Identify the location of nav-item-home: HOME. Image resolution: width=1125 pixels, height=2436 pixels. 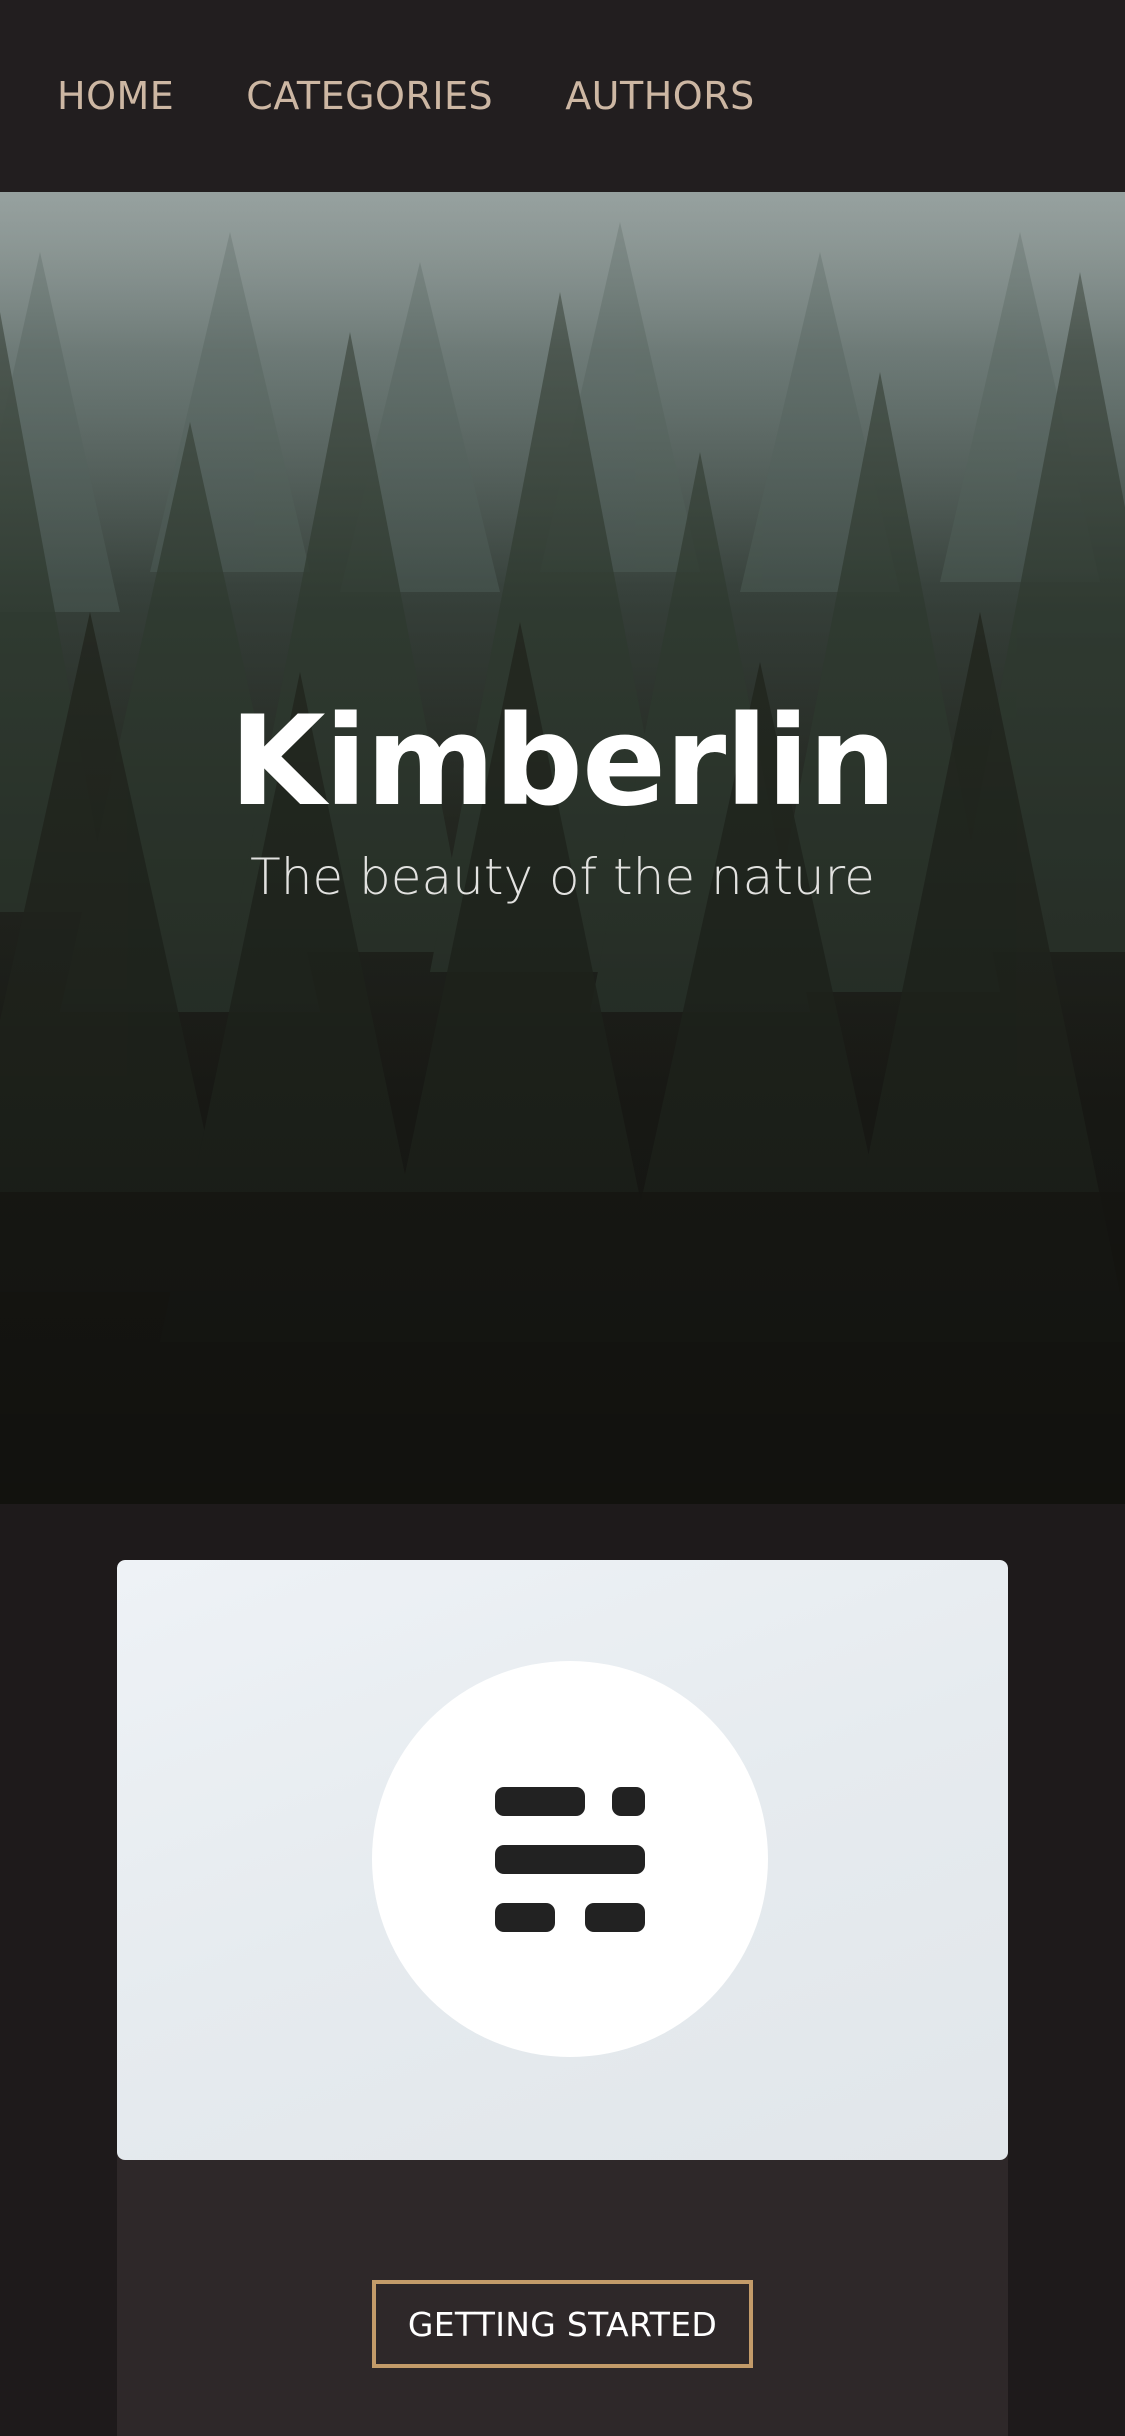
(115, 96).